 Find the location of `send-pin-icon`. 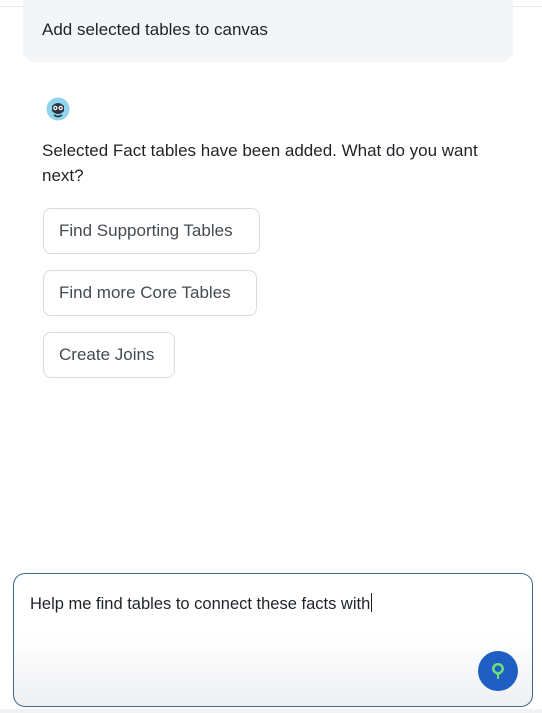

send-pin-icon is located at coordinates (498, 671).